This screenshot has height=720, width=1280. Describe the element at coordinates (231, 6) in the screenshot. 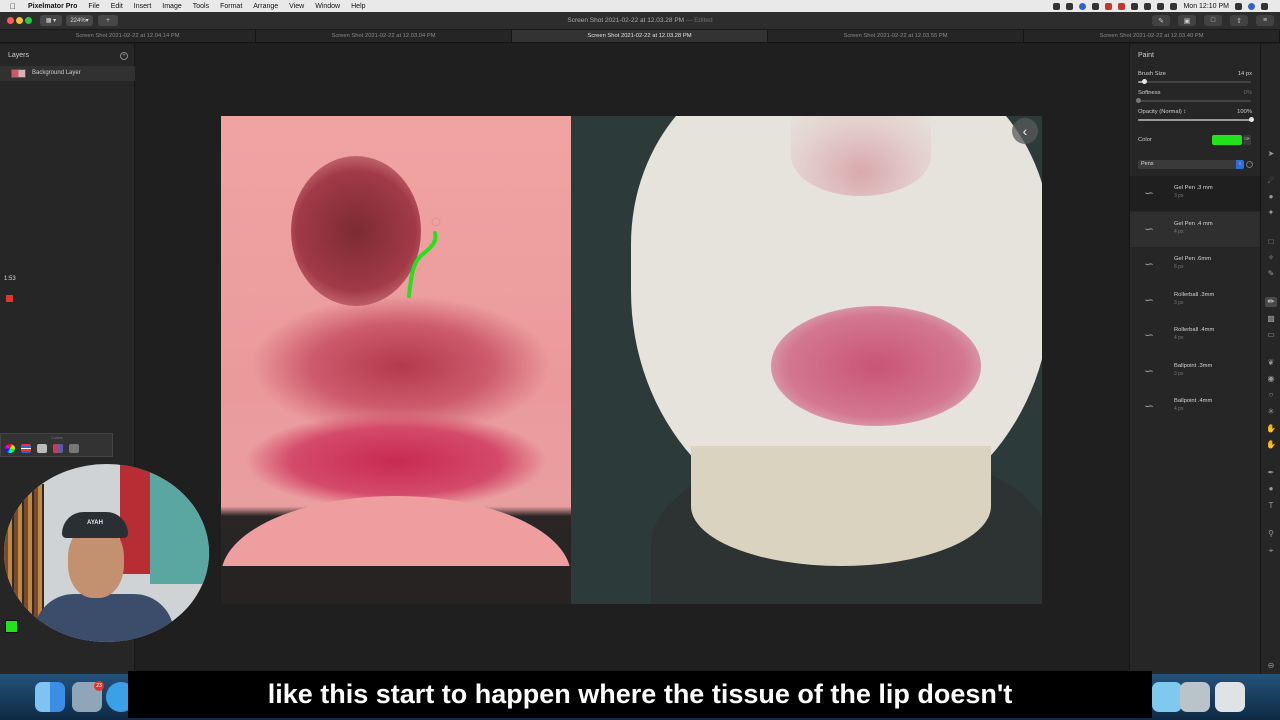

I see `menu-format: Format` at that location.